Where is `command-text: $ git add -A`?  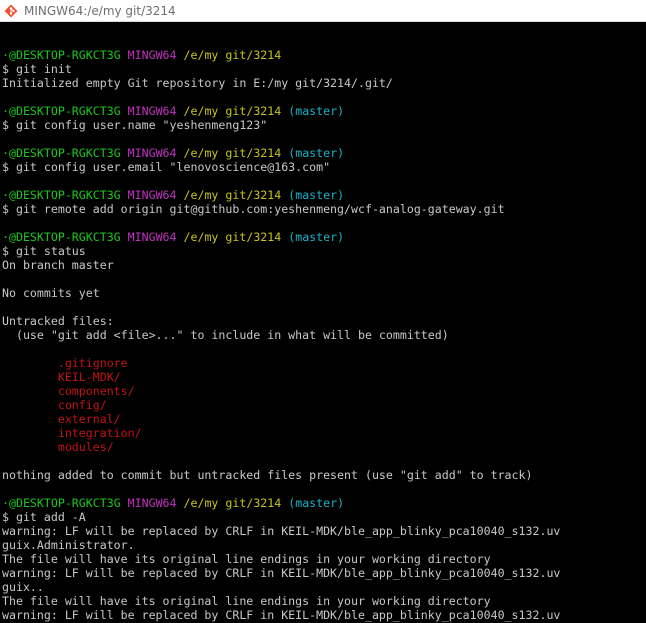 command-text: $ git add -A is located at coordinates (44, 517).